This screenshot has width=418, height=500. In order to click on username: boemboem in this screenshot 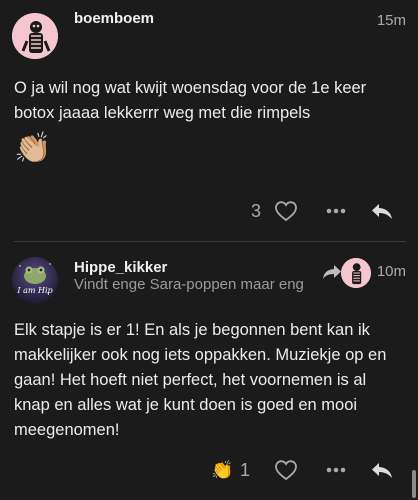, I will do `click(114, 18)`.